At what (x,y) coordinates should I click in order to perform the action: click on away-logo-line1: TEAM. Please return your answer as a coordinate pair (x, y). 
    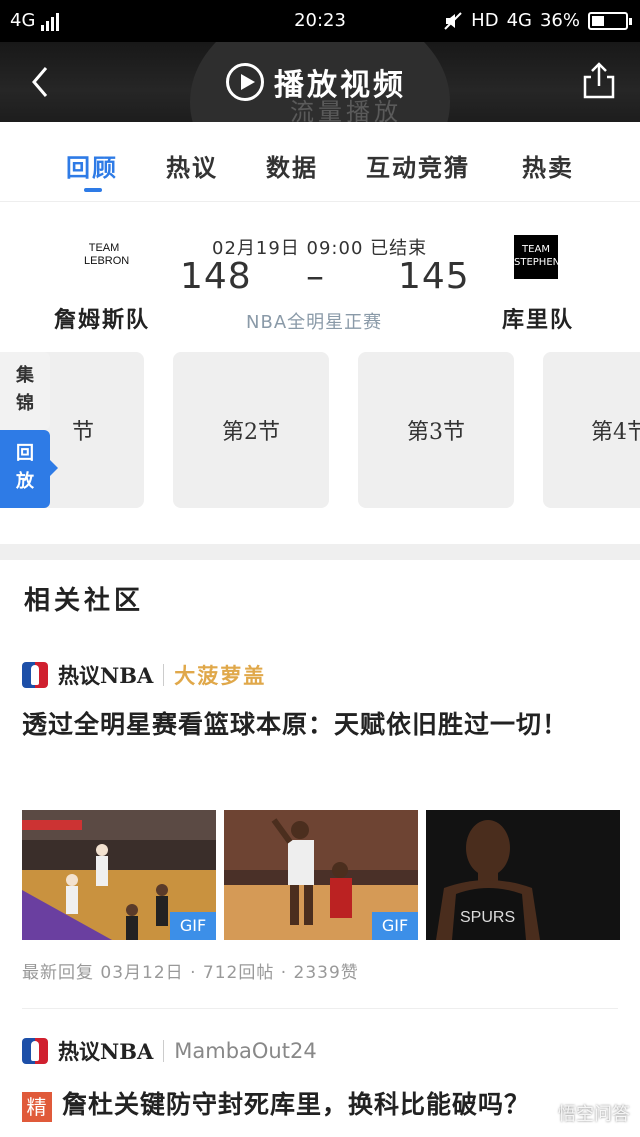
    Looking at the image, I should click on (536, 249).